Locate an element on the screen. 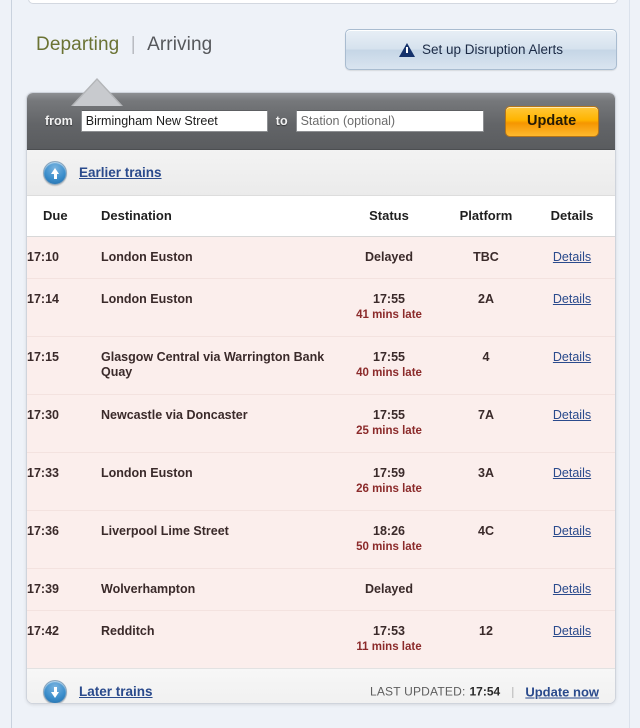 This screenshot has width=640, height=728. last-updated-label: LAST UPDATED: is located at coordinates (417, 691).